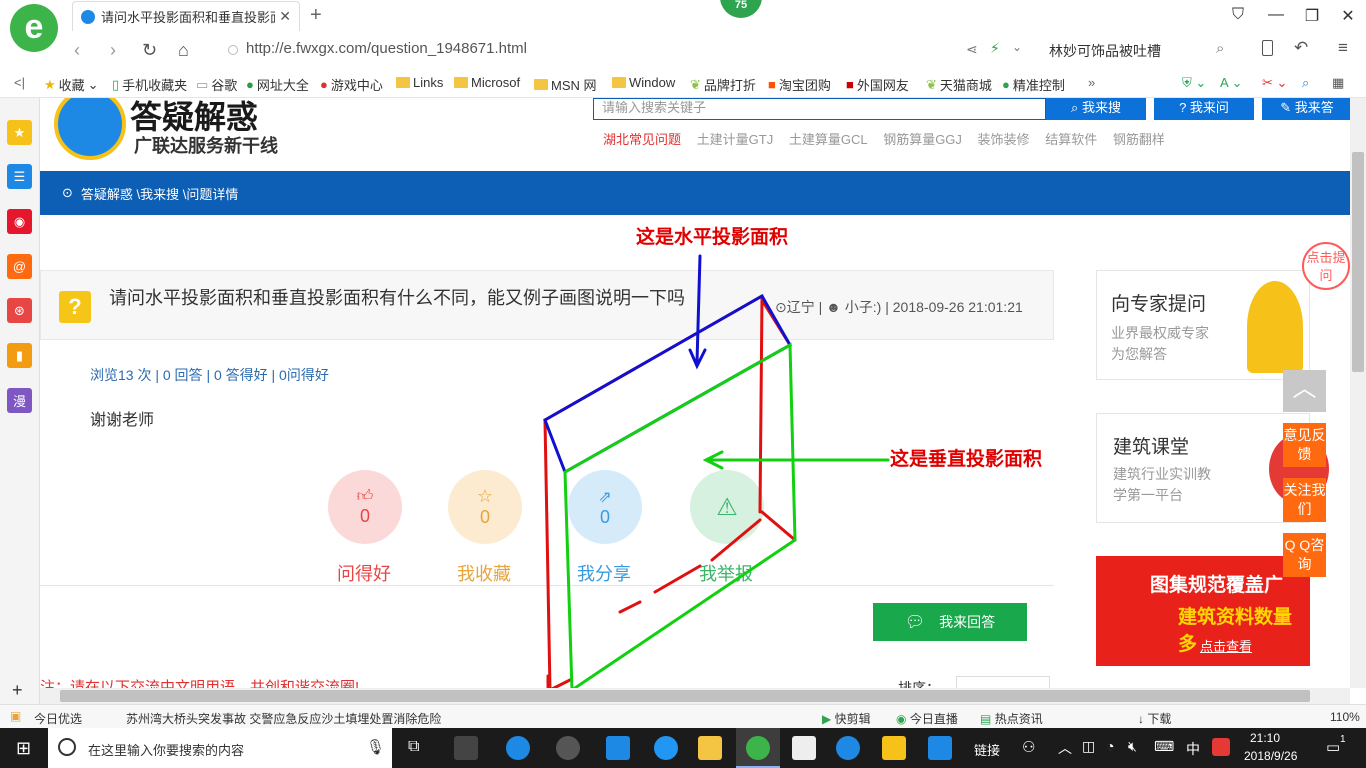 This screenshot has width=1366, height=768. Describe the element at coordinates (894, 748) in the screenshot. I see `notes-app-icon` at that location.